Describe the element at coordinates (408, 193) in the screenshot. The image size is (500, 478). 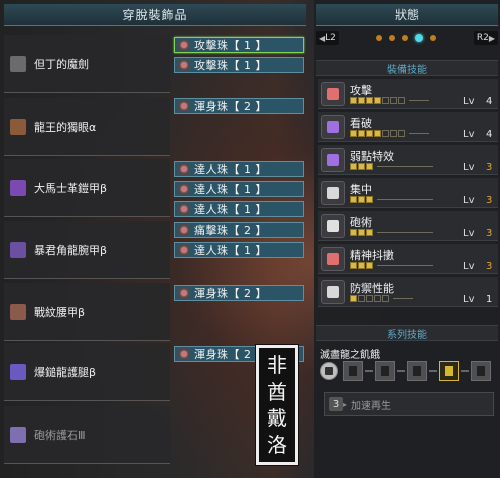
I see `skill-row: 集中 Lv 3` at that location.